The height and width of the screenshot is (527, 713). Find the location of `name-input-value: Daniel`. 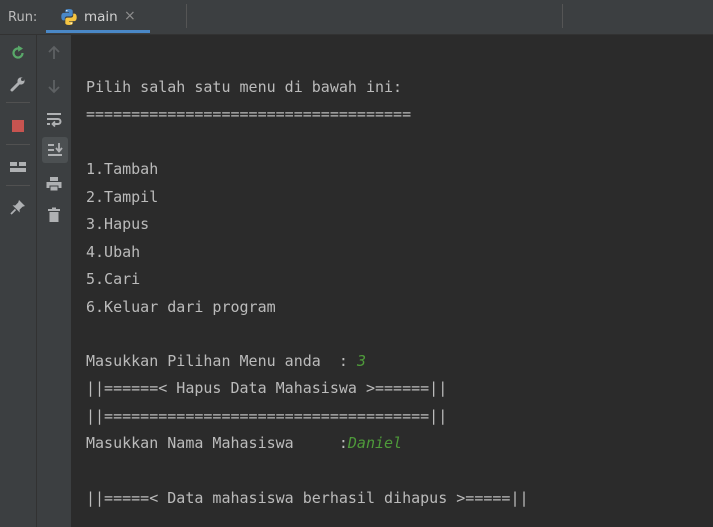

name-input-value: Daniel is located at coordinates (375, 443).